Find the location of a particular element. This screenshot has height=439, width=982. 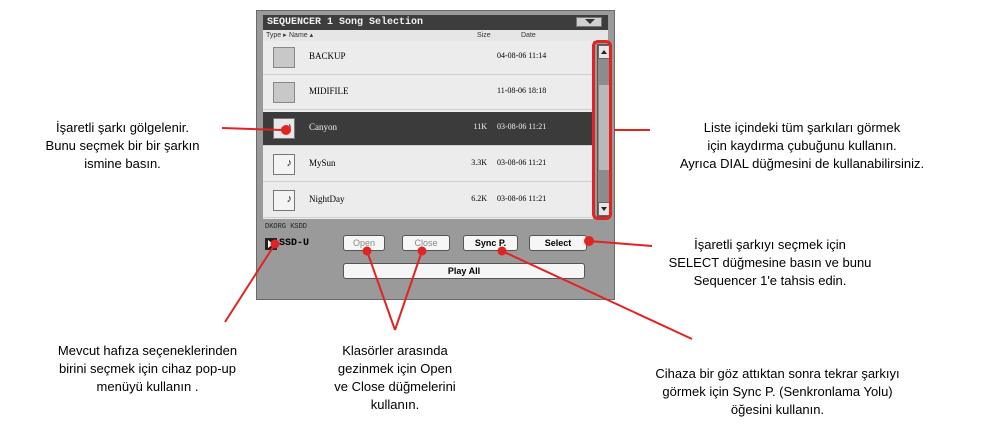

callout-dot-selected-song is located at coordinates (286, 130).